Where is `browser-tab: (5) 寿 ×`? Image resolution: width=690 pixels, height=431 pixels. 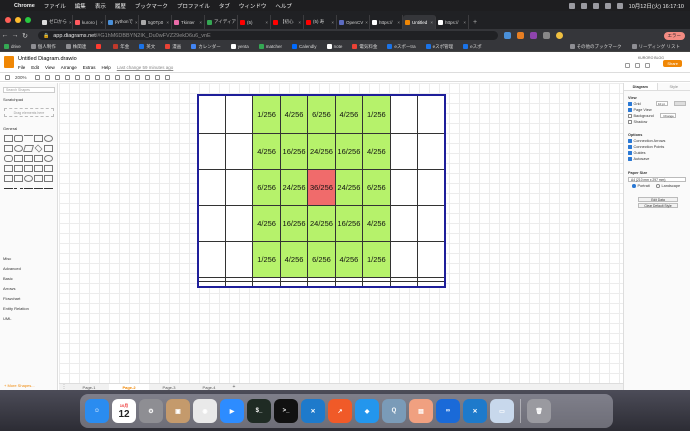 browser-tab: (5) 寿 × is located at coordinates (320, 22).